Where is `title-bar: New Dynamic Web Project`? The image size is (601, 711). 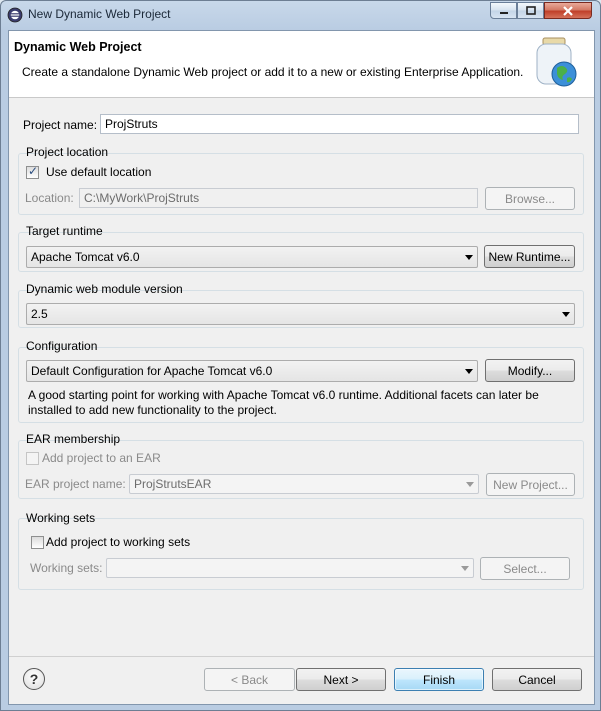
title-bar: New Dynamic Web Project is located at coordinates (301, 15).